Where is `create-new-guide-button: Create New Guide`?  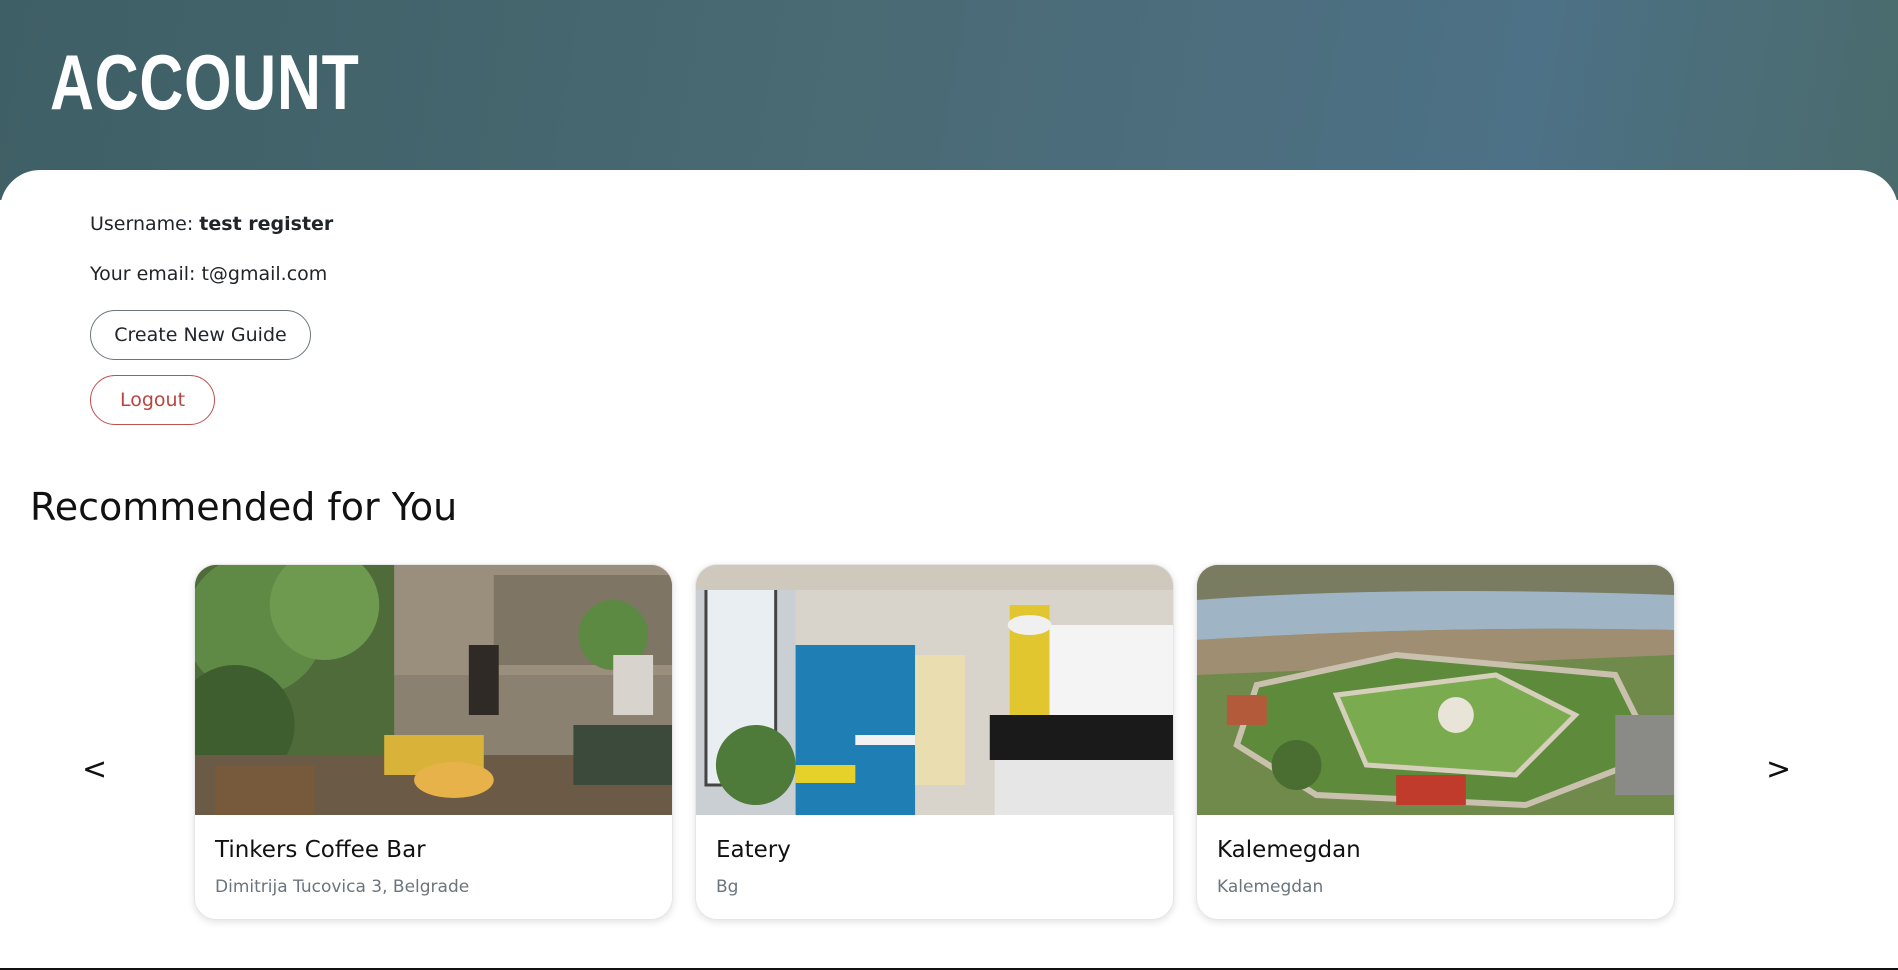
create-new-guide-button: Create New Guide is located at coordinates (200, 335).